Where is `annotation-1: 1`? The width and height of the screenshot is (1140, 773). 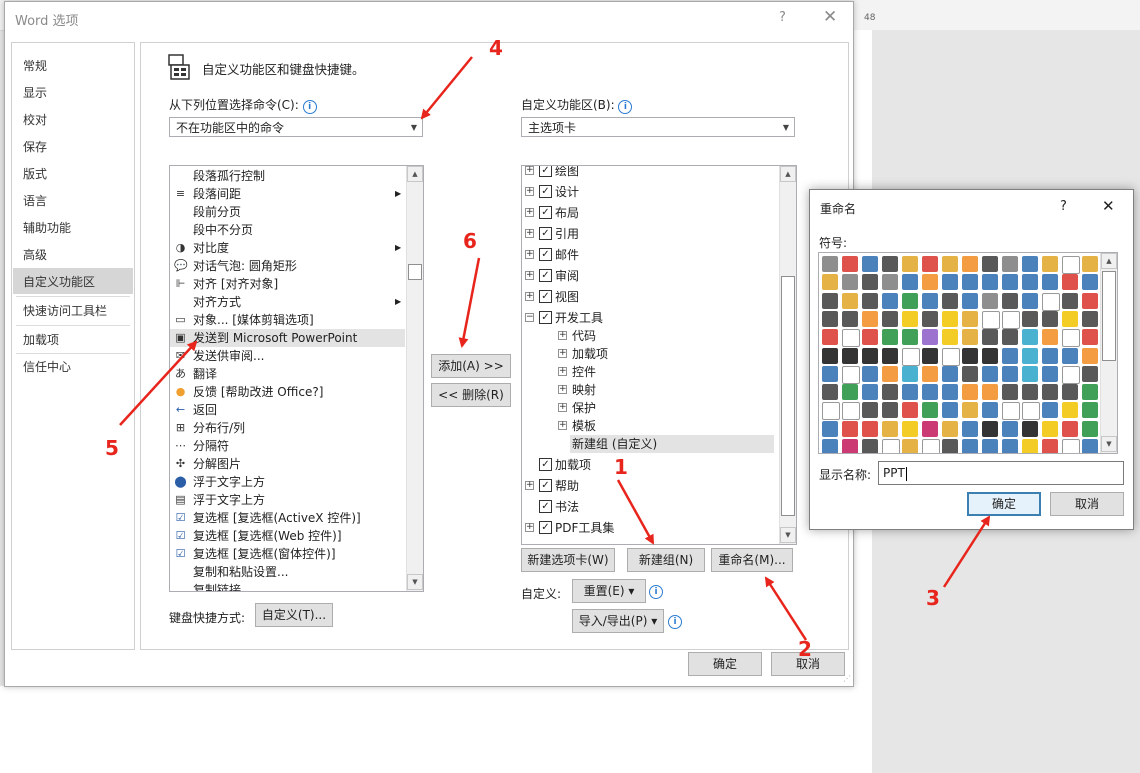
annotation-1: 1 is located at coordinates (621, 467).